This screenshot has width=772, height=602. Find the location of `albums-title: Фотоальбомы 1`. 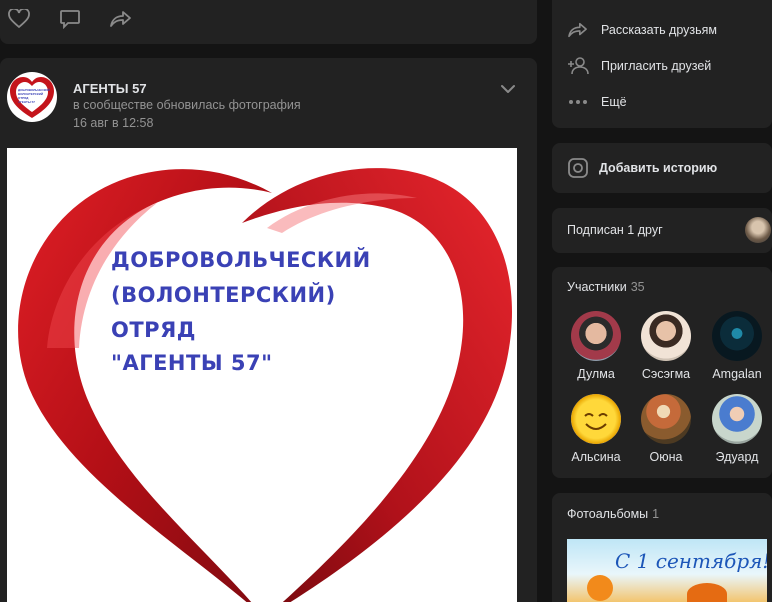

albums-title: Фотоальбомы 1 is located at coordinates (613, 514).